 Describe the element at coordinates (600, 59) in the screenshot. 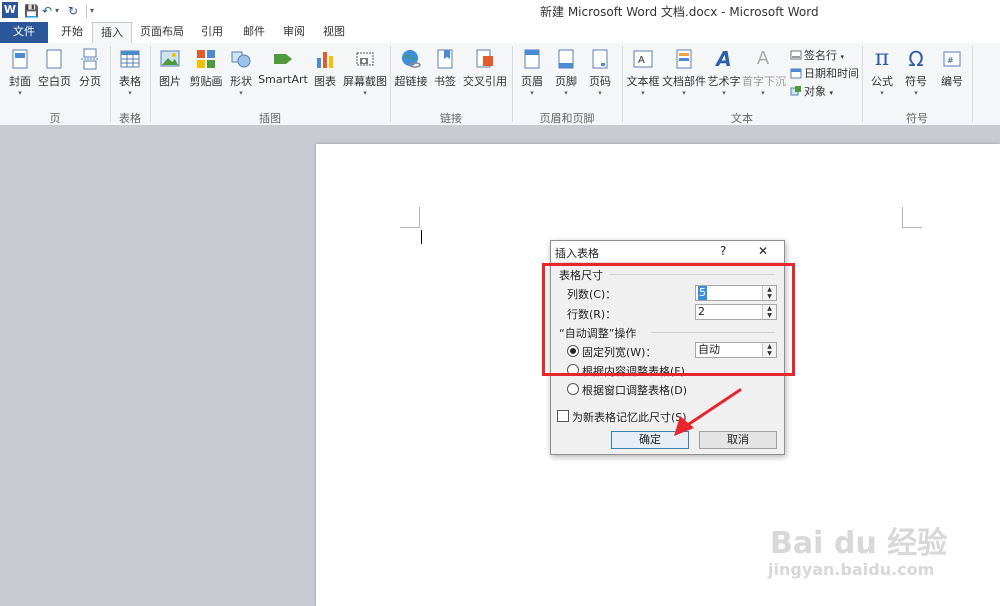

I see `page-number-icon` at that location.